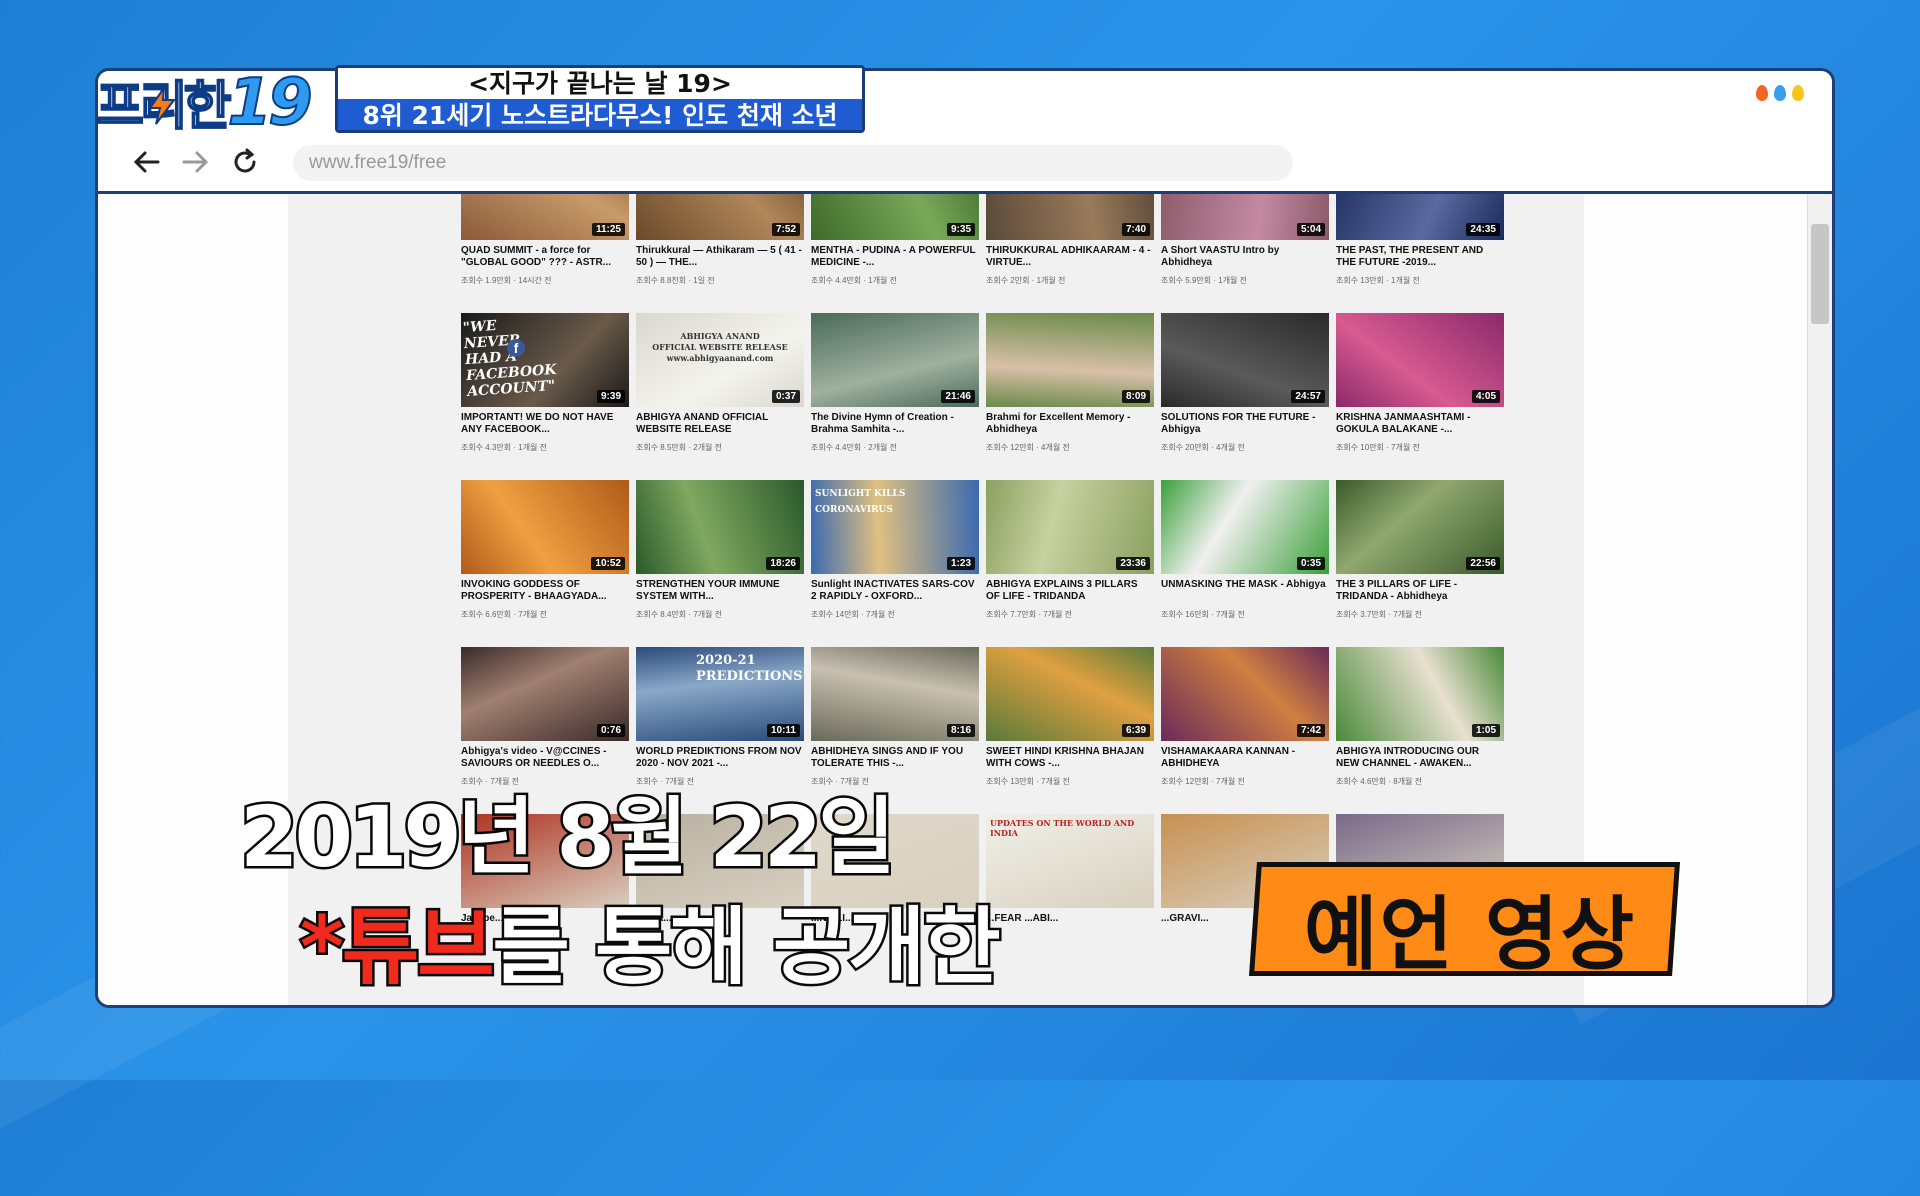 This screenshot has height=1196, width=1920. Describe the element at coordinates (793, 163) in the screenshot. I see `url-input: www.free19/free` at that location.